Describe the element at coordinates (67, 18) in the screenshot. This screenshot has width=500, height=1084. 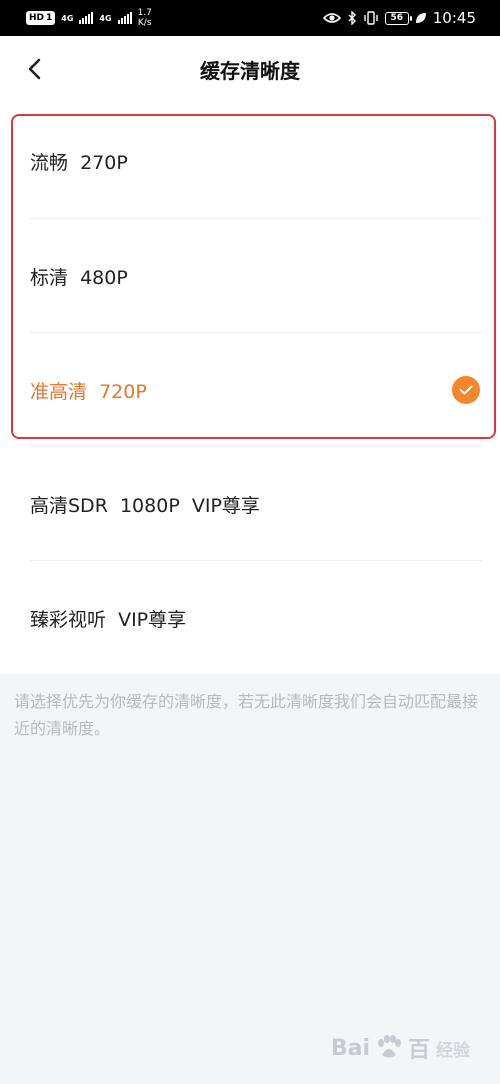
I see `network-type-1: 4G` at that location.